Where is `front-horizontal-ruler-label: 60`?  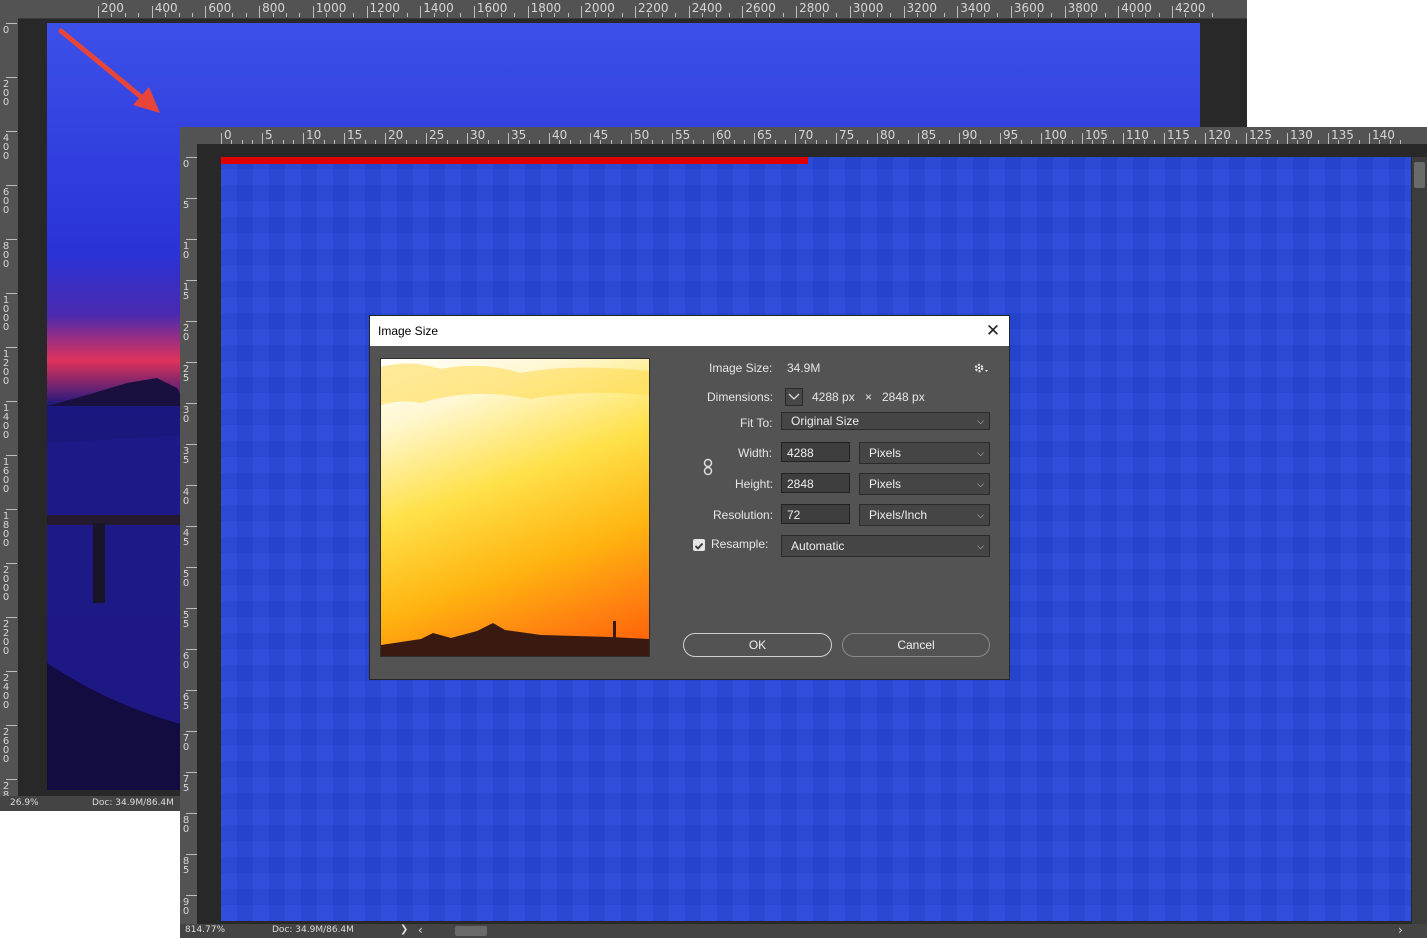
front-horizontal-ruler-label: 60 is located at coordinates (724, 135).